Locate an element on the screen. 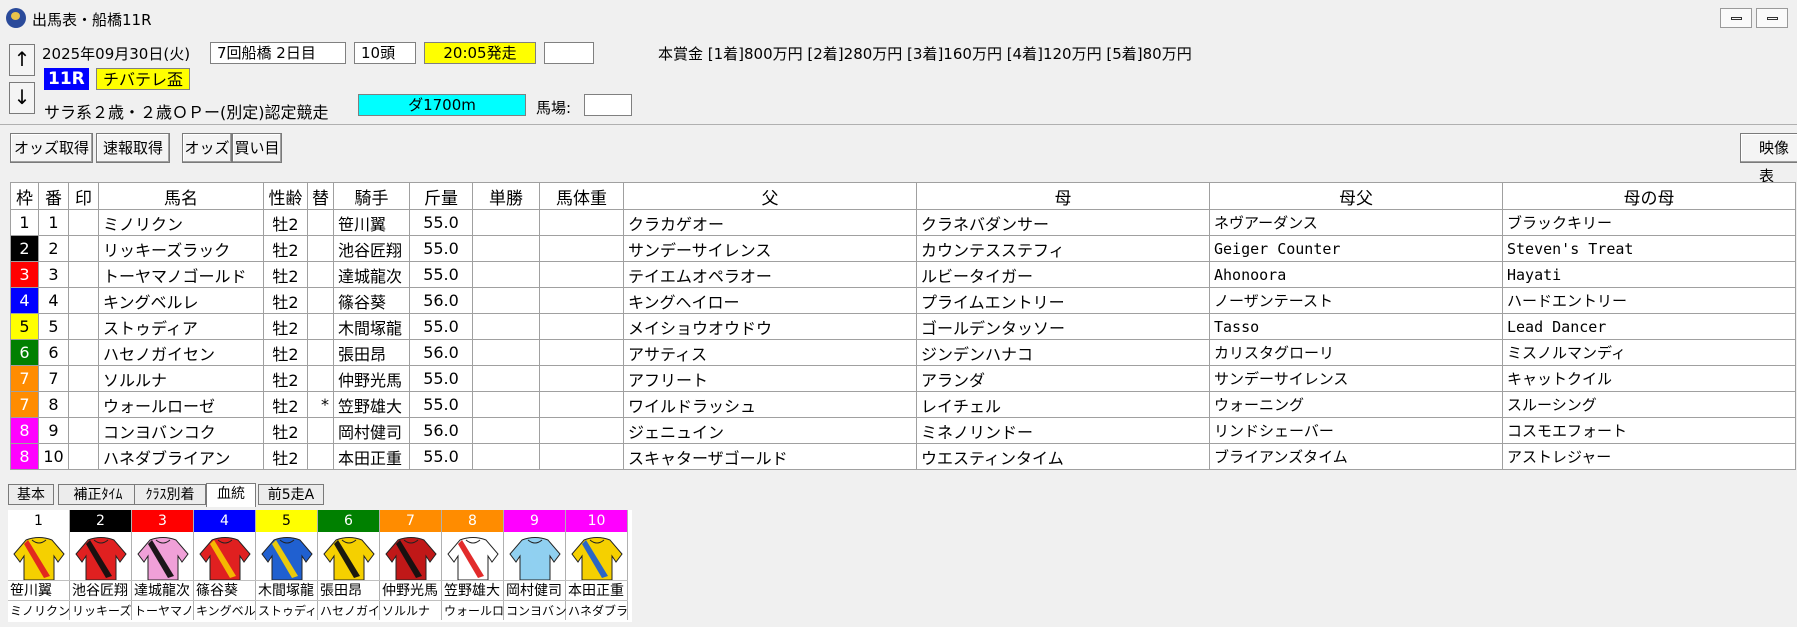  dam-name: クラネバダンサー is located at coordinates (1063, 222).